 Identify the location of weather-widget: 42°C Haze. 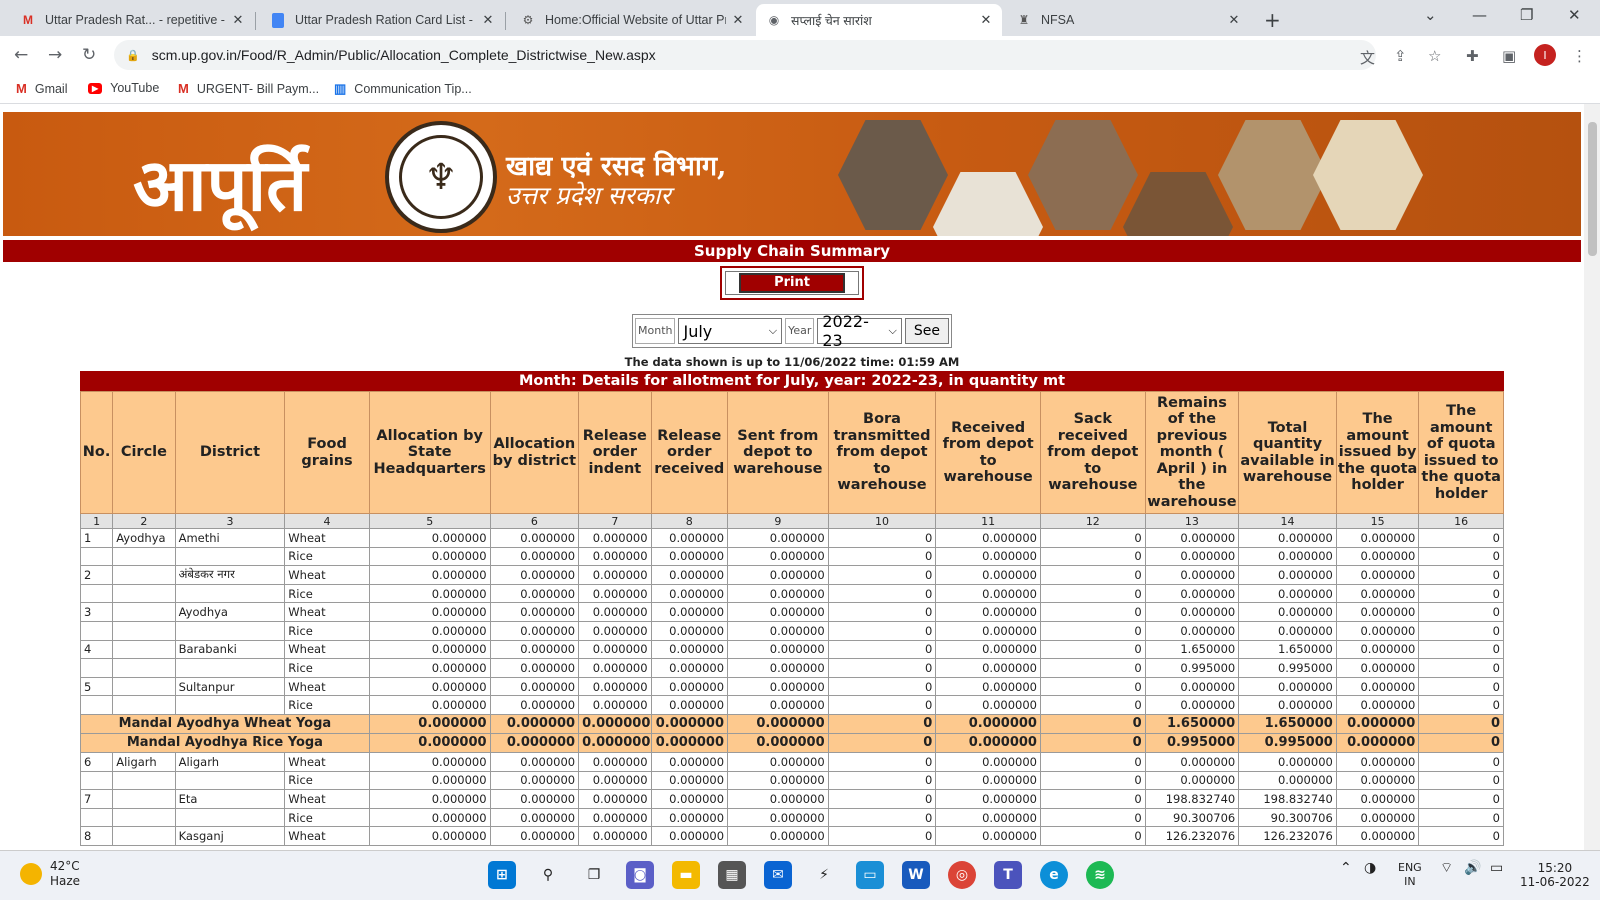
(50, 874).